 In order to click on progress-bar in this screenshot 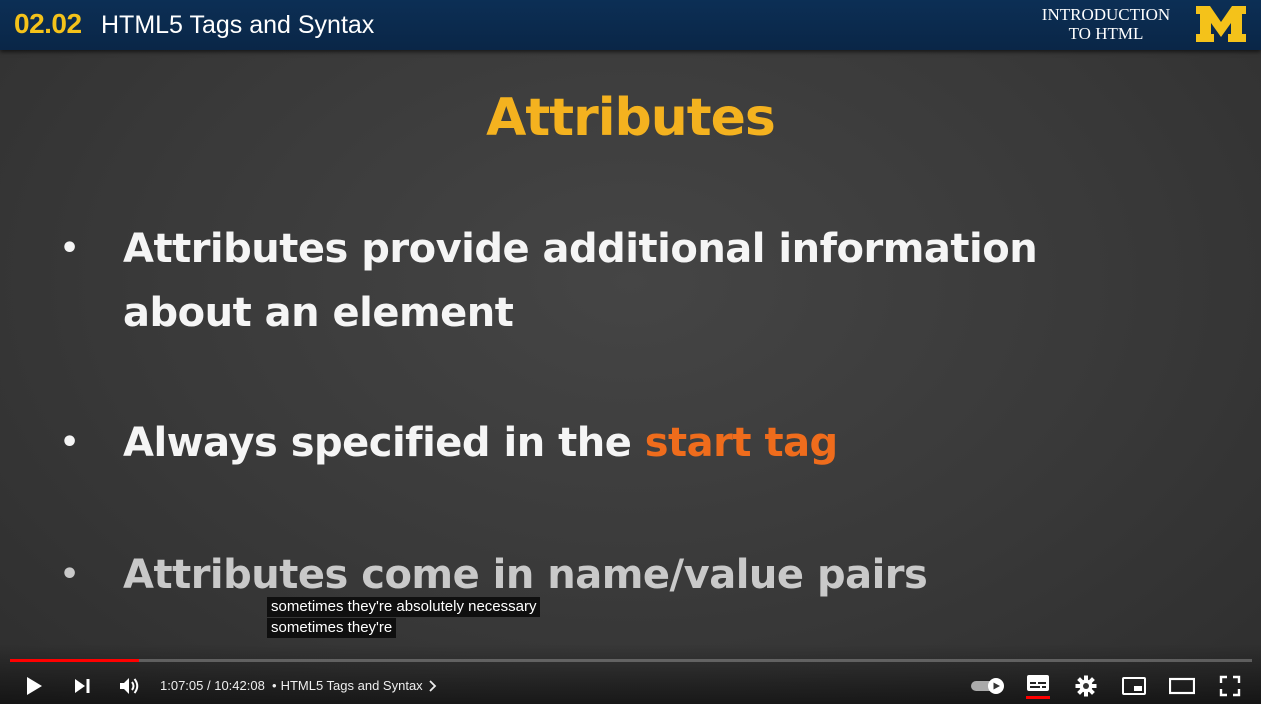, I will do `click(631, 660)`.